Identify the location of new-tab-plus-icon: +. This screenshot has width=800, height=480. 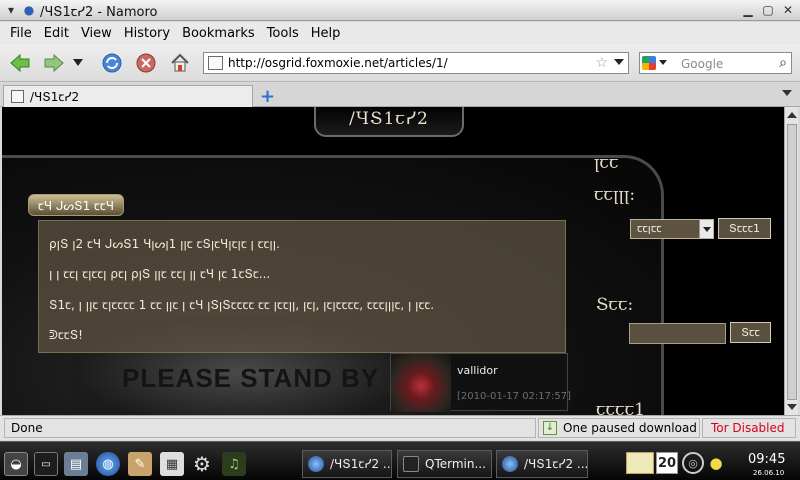
(267, 96).